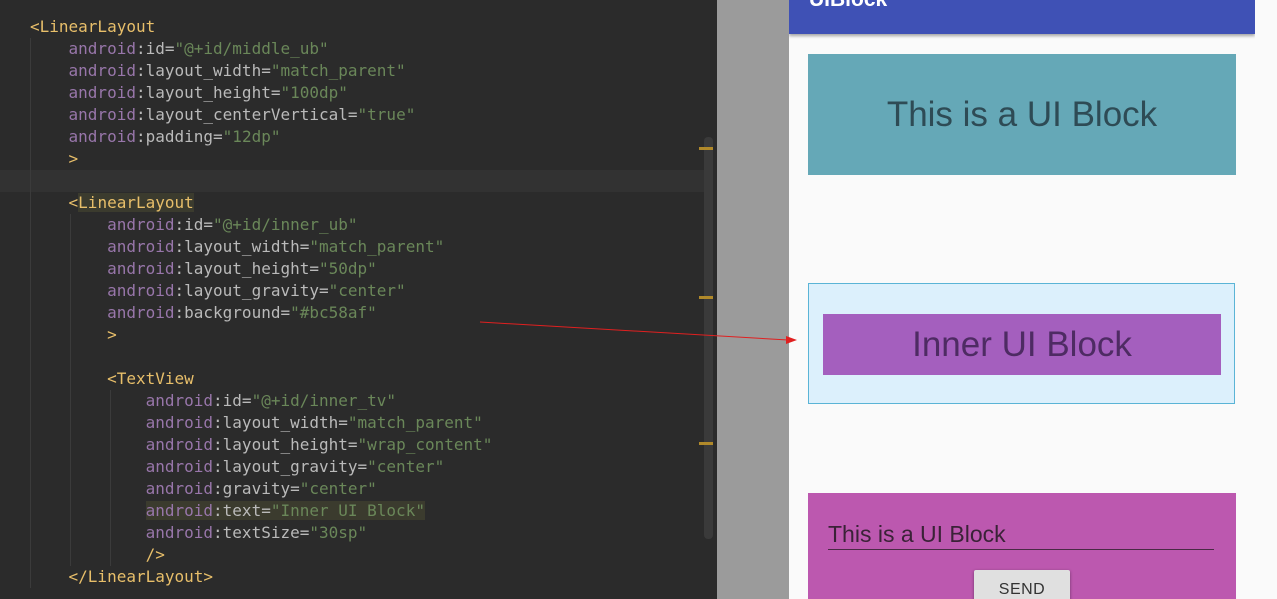 The image size is (1277, 599). Describe the element at coordinates (97, 555) in the screenshot. I see `code-line: />` at that location.